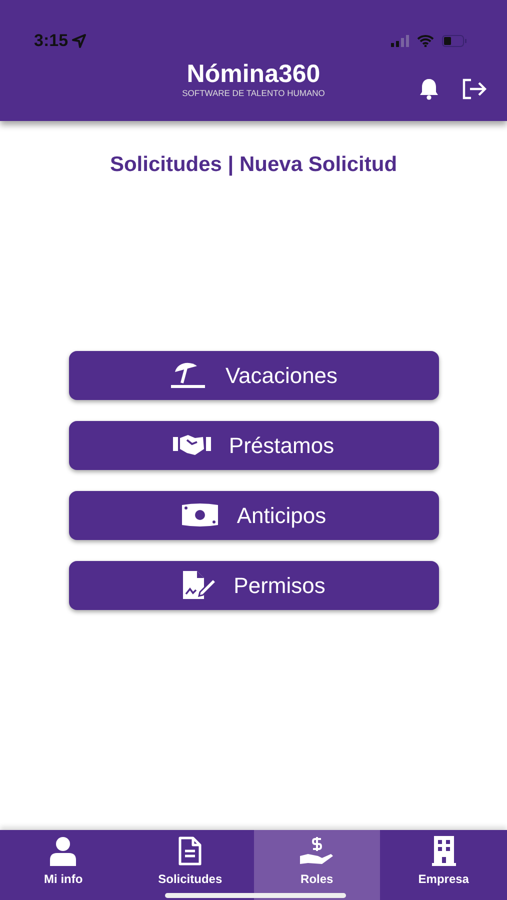 The height and width of the screenshot is (900, 507). I want to click on hand-coin-icon, so click(317, 851).